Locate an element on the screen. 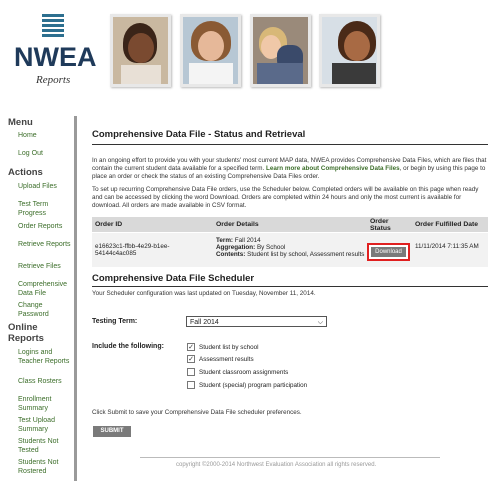  scheduler-title: Comprehensive Data File Scheduler is located at coordinates (173, 278).